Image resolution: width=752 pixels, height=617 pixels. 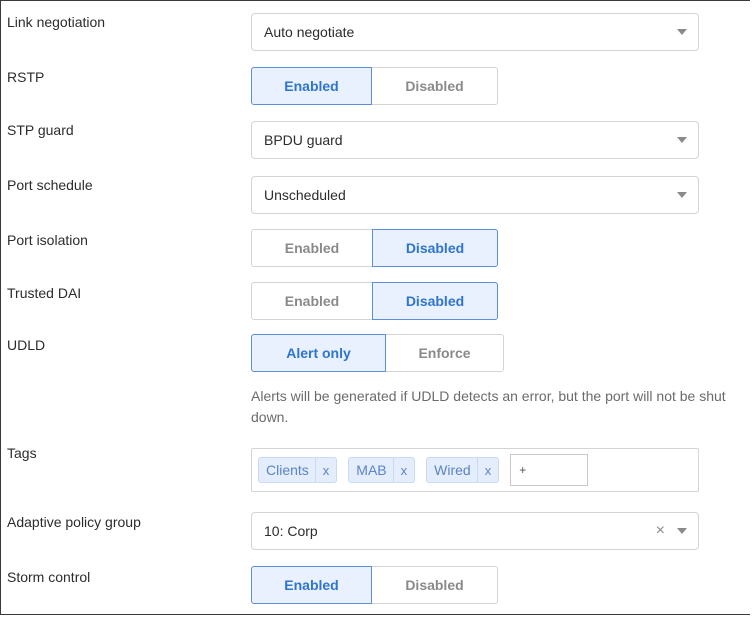 I want to click on storm-control-label: Storm control, so click(x=49, y=577).